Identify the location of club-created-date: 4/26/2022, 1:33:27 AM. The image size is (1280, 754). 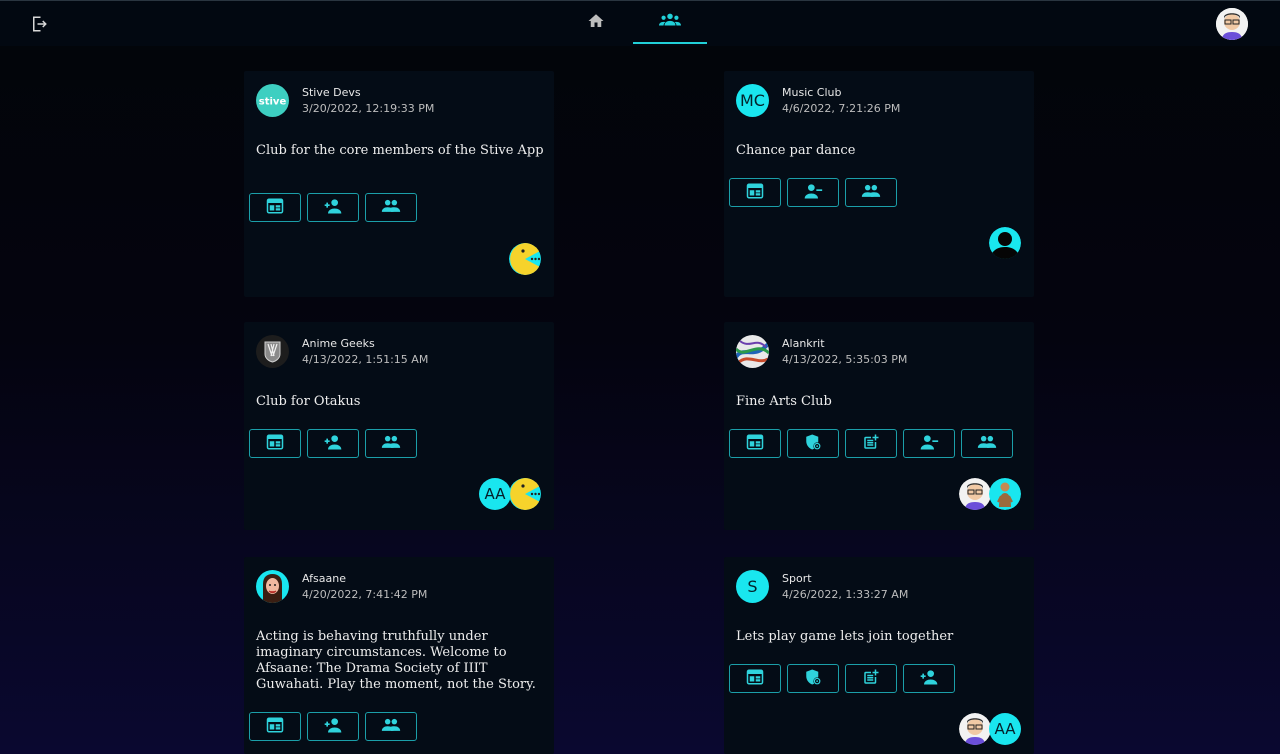
(845, 594).